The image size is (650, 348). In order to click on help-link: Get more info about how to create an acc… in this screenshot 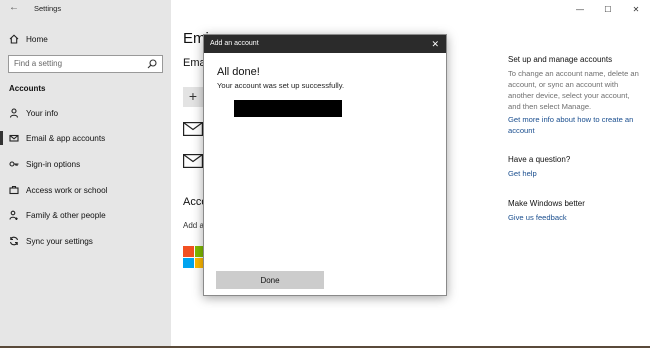, I will do `click(575, 125)`.